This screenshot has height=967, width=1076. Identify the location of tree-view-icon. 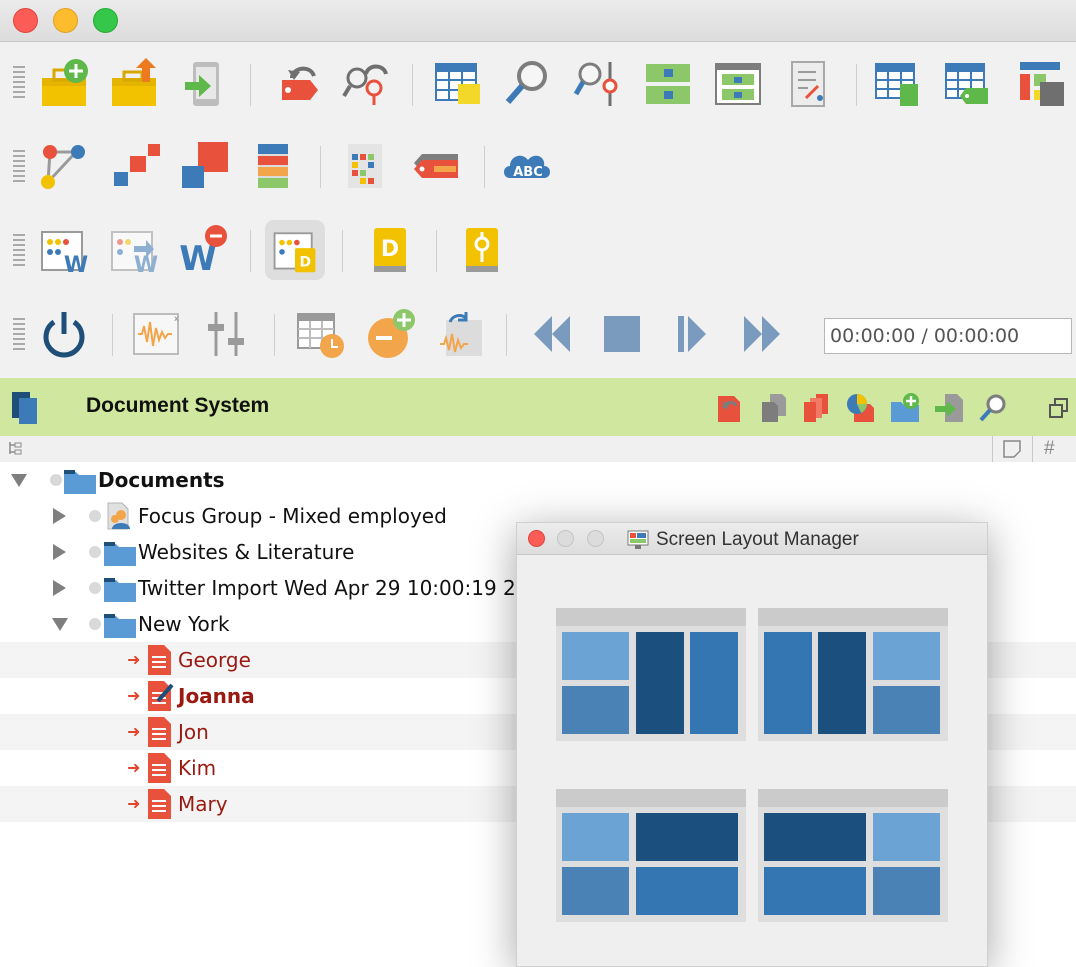
(16, 450).